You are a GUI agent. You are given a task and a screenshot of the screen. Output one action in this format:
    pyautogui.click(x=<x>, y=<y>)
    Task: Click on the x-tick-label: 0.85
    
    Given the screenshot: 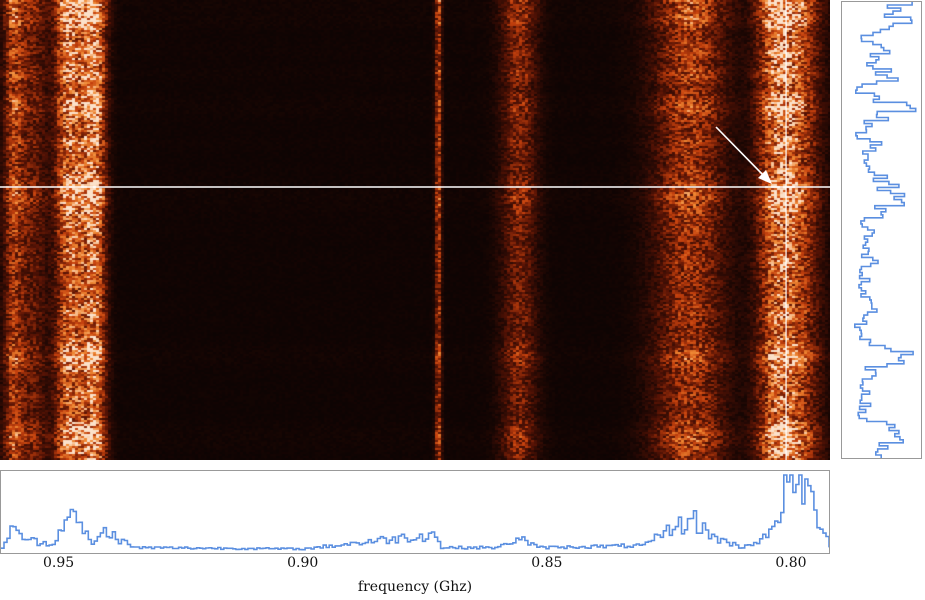 What is the action you would take?
    pyautogui.click(x=547, y=563)
    